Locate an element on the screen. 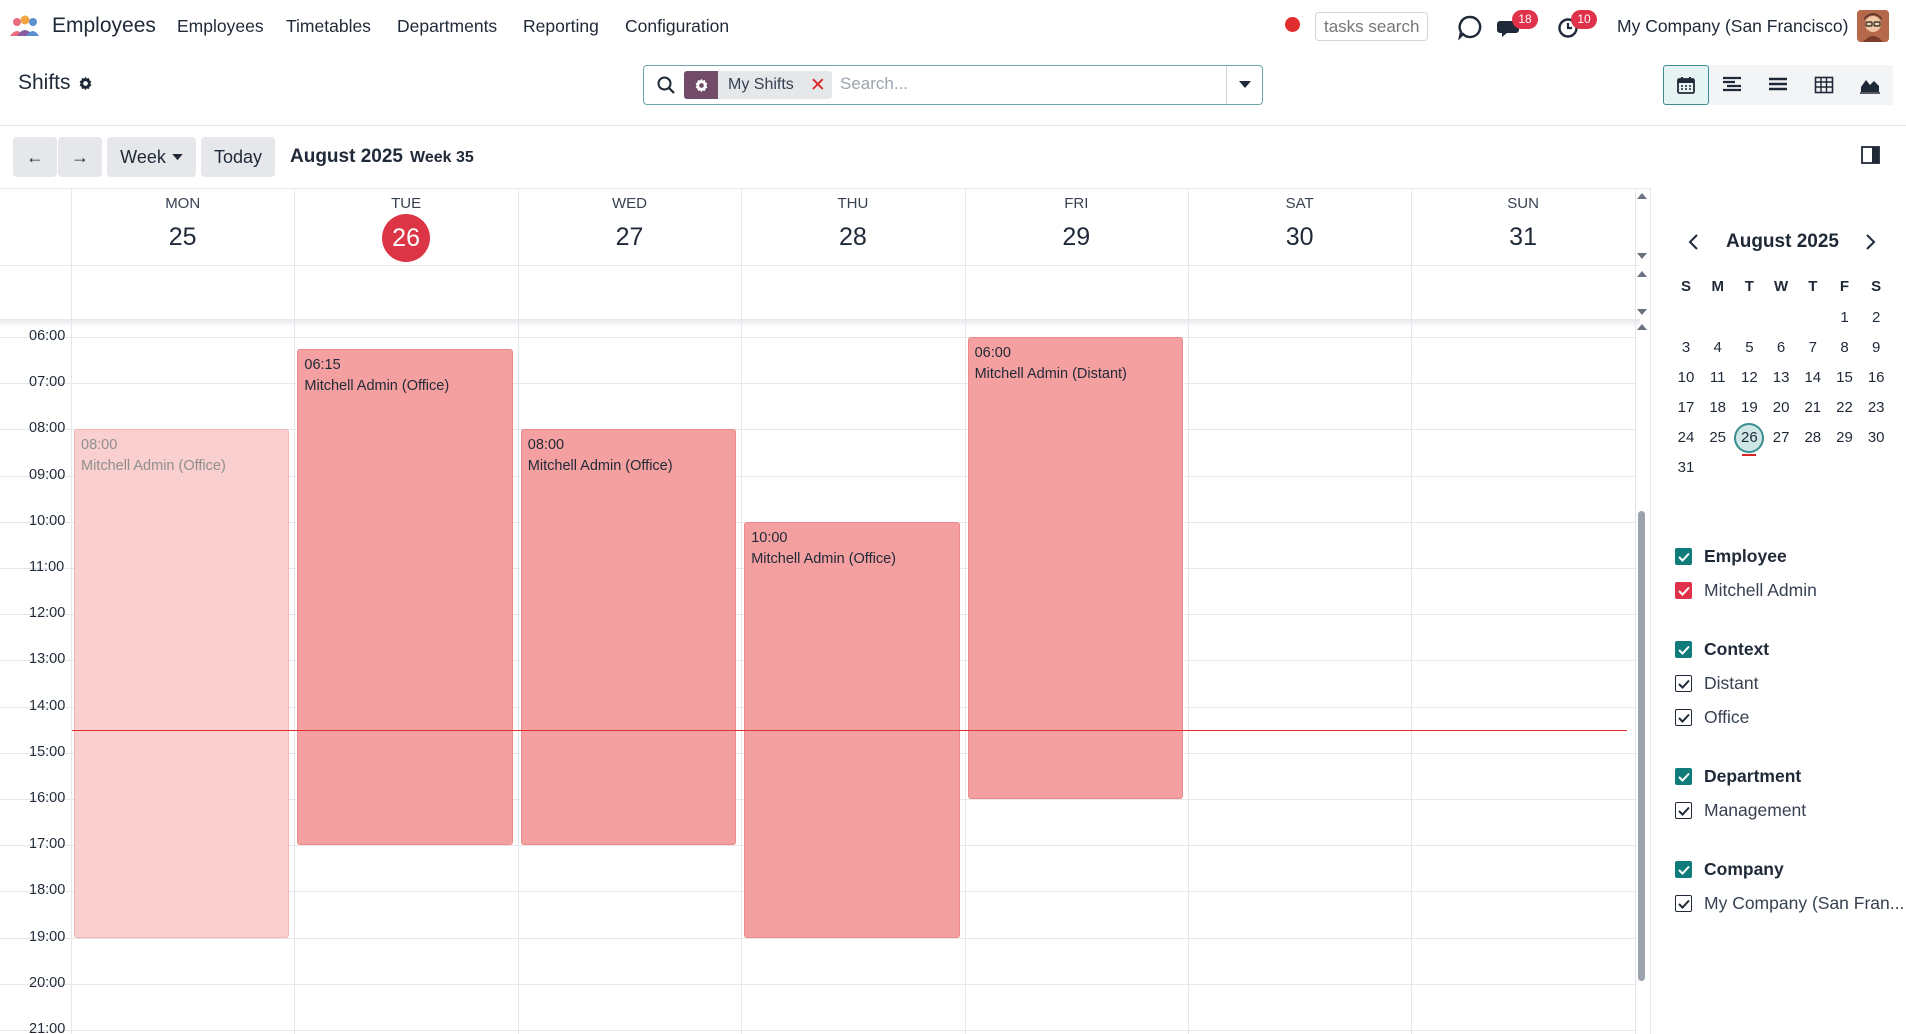 The height and width of the screenshot is (1034, 1906). mini-day: 16 is located at coordinates (1876, 378).